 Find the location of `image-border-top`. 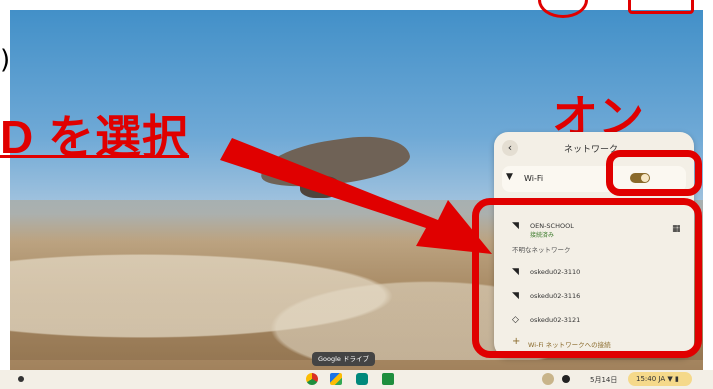

image-border-top is located at coordinates (356, 5).